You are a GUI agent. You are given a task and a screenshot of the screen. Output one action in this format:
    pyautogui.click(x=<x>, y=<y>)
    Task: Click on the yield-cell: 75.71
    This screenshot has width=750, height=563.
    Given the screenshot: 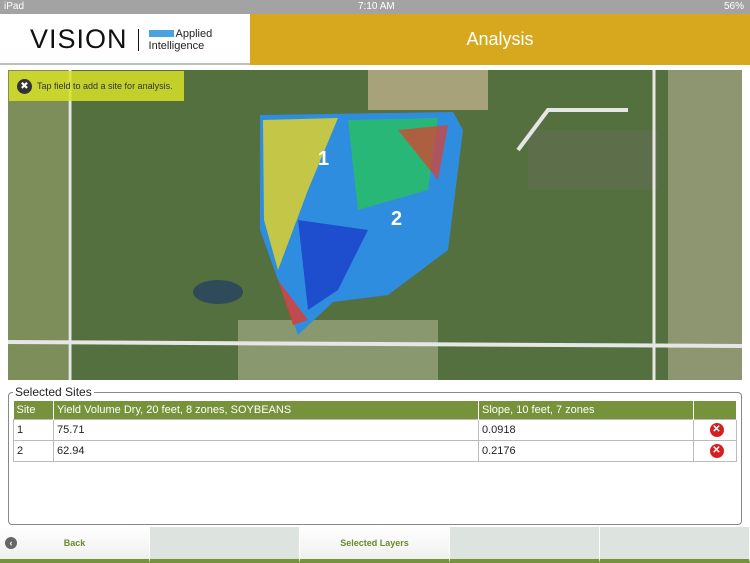 What is the action you would take?
    pyautogui.click(x=266, y=429)
    